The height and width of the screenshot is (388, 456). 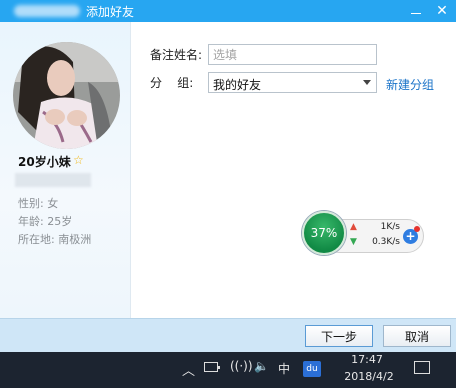 What do you see at coordinates (45, 221) in the screenshot?
I see `age-info: 年龄: 25岁` at bounding box center [45, 221].